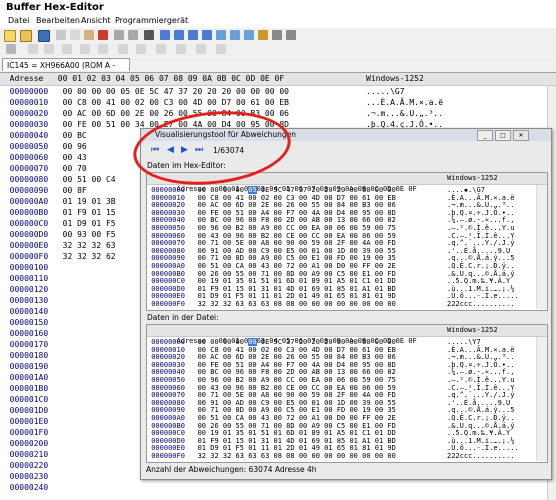 The width and height of the screenshot is (556, 500). I want to click on hex-row: 00000190, so click(31, 367).